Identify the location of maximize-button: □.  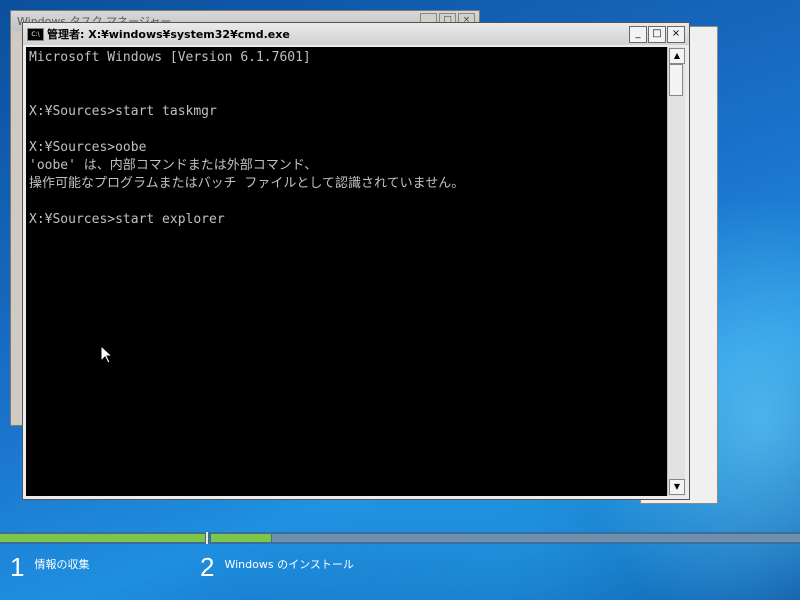
(657, 34).